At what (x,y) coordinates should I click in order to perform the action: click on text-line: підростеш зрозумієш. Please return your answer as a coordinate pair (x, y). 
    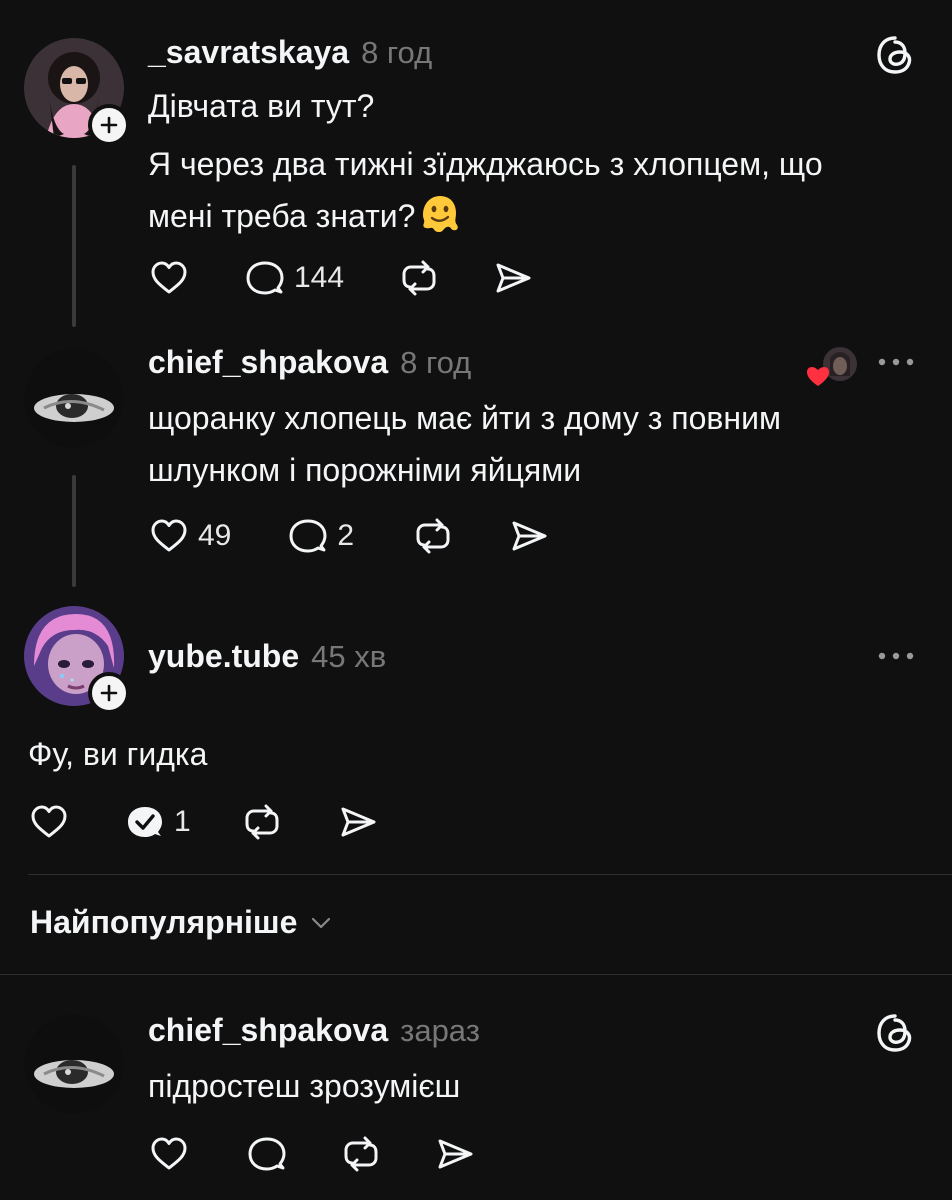
    Looking at the image, I should click on (304, 1086).